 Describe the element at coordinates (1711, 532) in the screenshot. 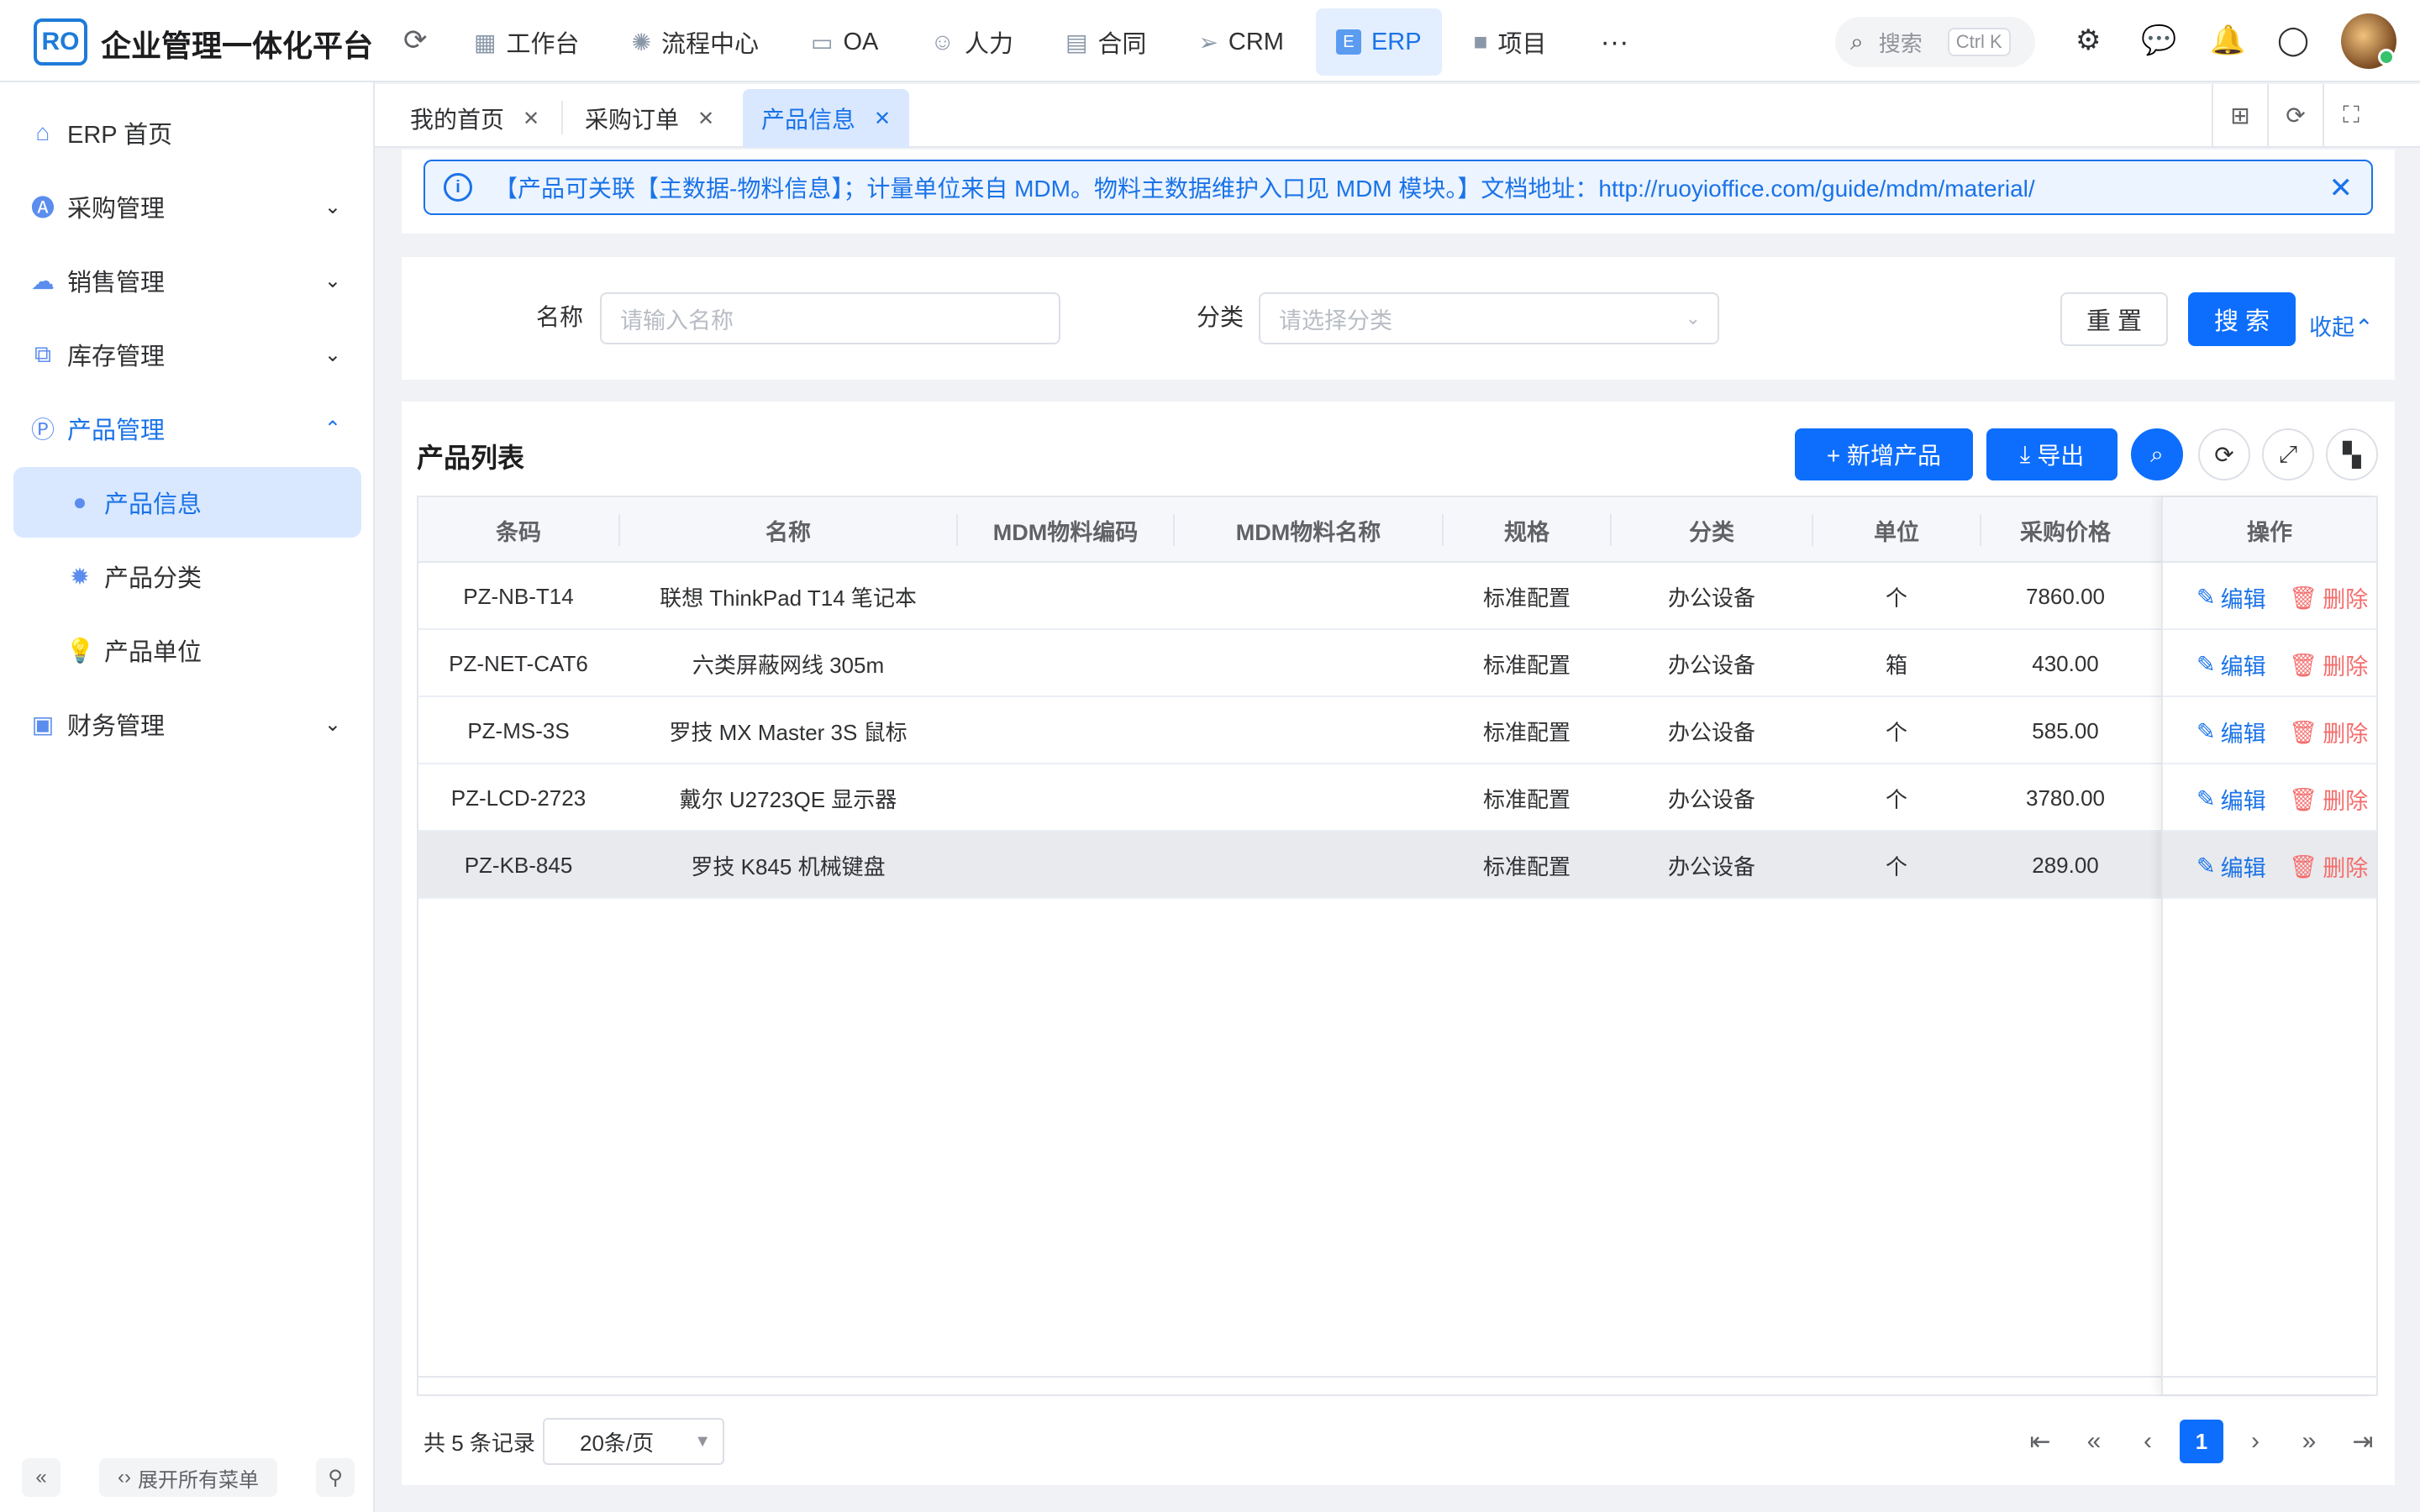

I see `column-header: 分类` at that location.